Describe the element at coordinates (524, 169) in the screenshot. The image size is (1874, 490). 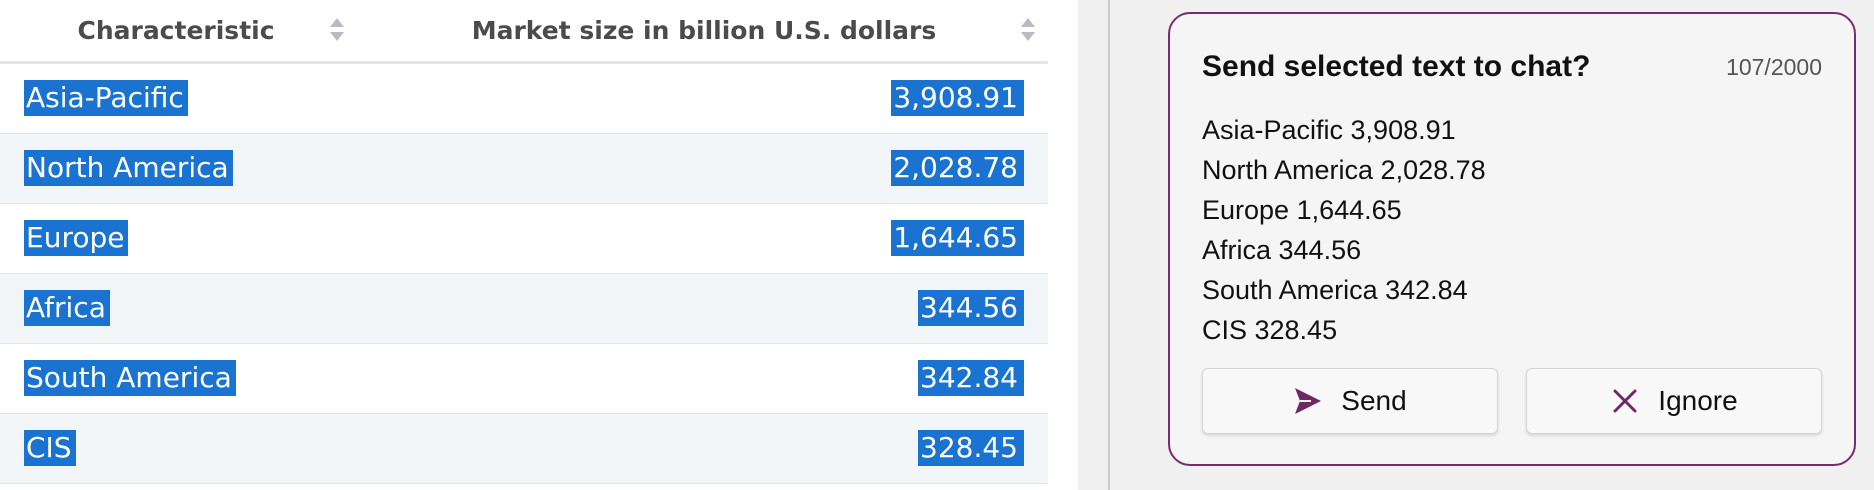
I see `table-row: North America 2,028.78` at that location.